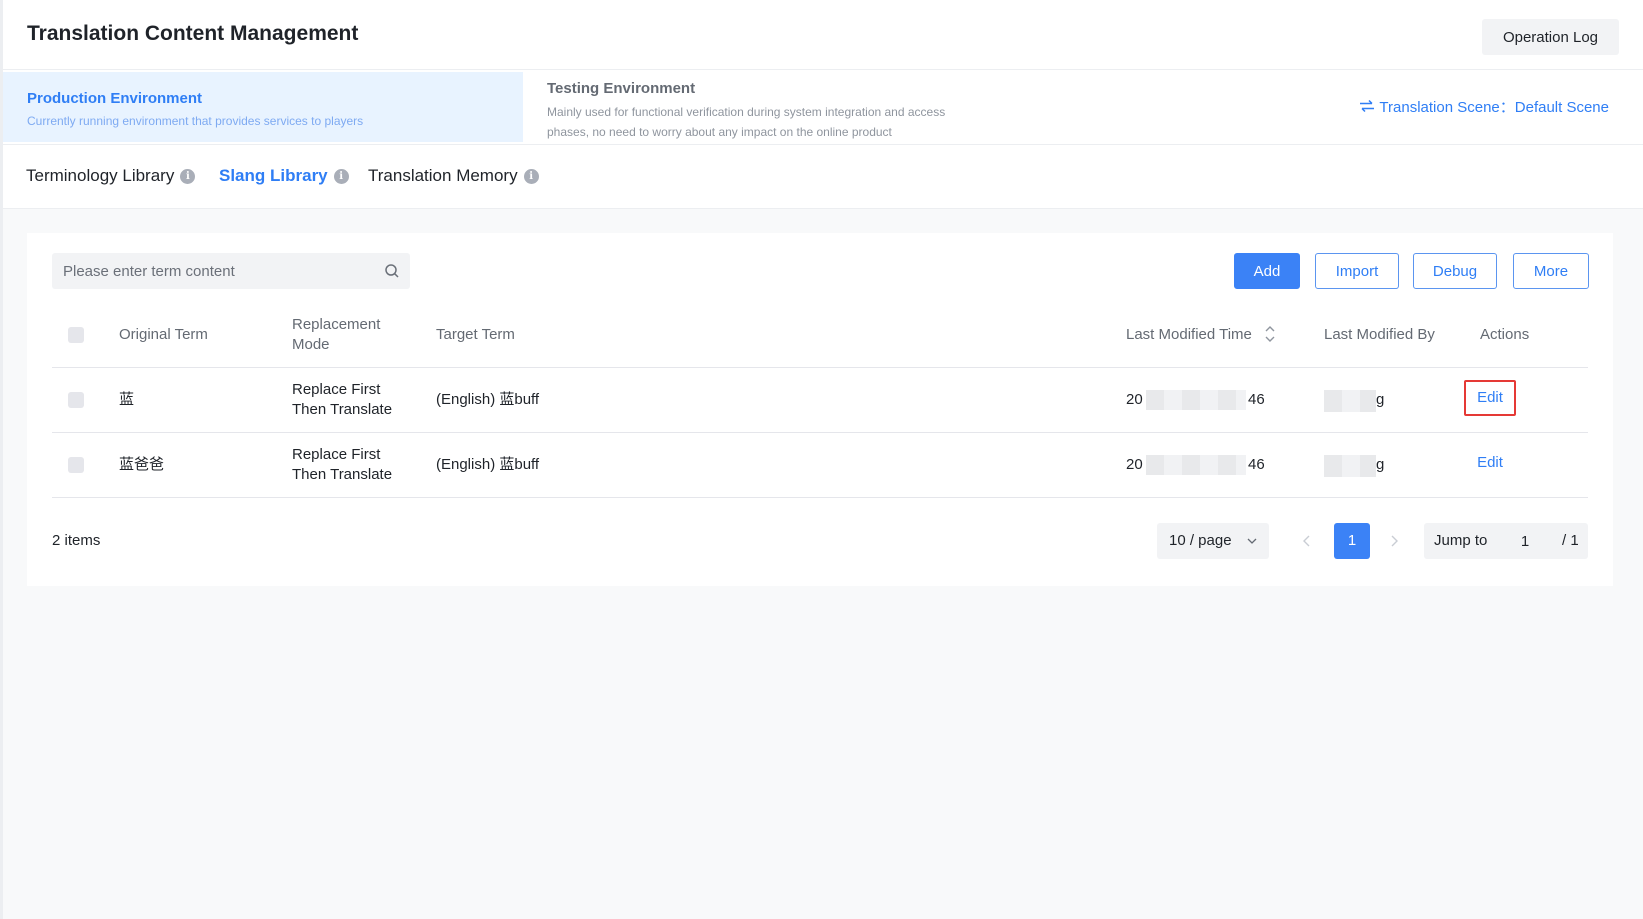 The height and width of the screenshot is (919, 1643). What do you see at coordinates (1369, 107) in the screenshot?
I see `swap-icon` at bounding box center [1369, 107].